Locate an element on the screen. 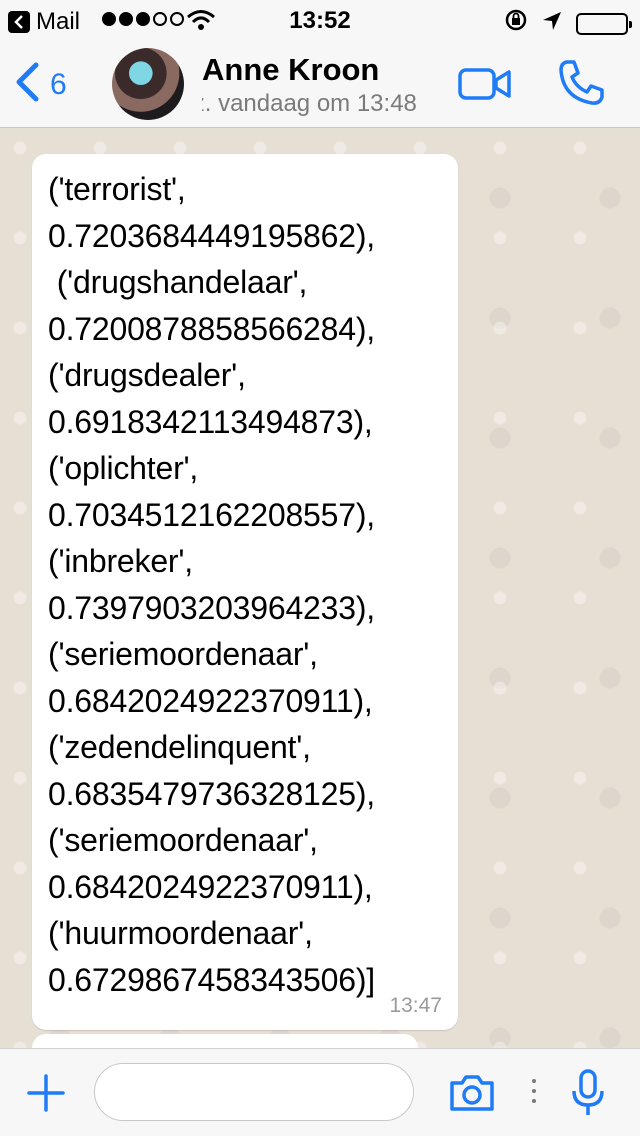  location-arrow-icon is located at coordinates (552, 24).